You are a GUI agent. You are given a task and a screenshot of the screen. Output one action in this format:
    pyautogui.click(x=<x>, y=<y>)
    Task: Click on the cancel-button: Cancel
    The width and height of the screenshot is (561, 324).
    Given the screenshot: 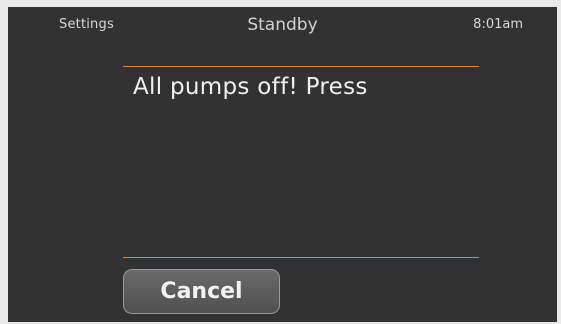 What is the action you would take?
    pyautogui.click(x=201, y=291)
    